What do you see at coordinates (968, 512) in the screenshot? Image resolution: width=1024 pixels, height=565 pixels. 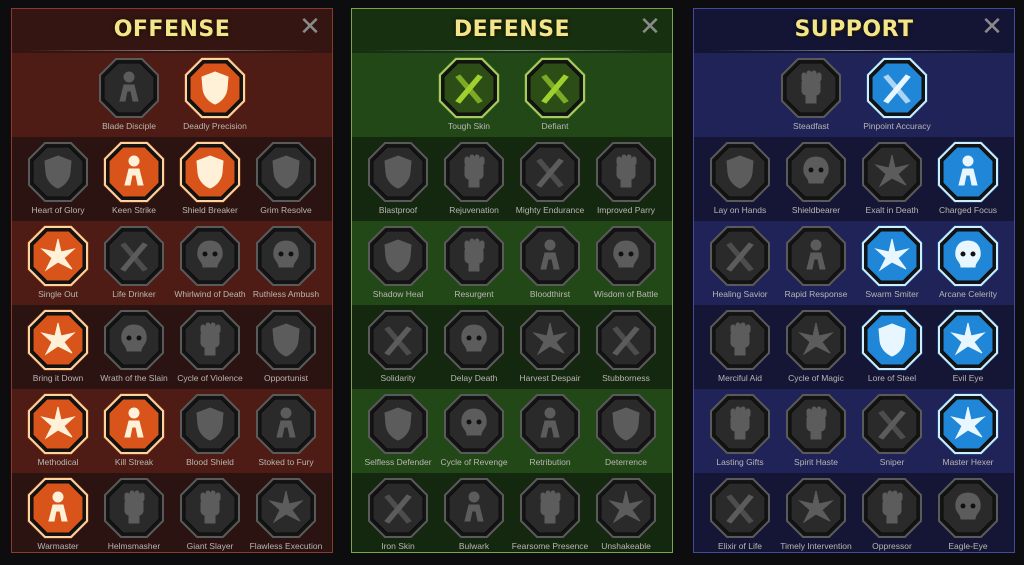 I see `skill-eagle-eye: Eagle-Eye` at bounding box center [968, 512].